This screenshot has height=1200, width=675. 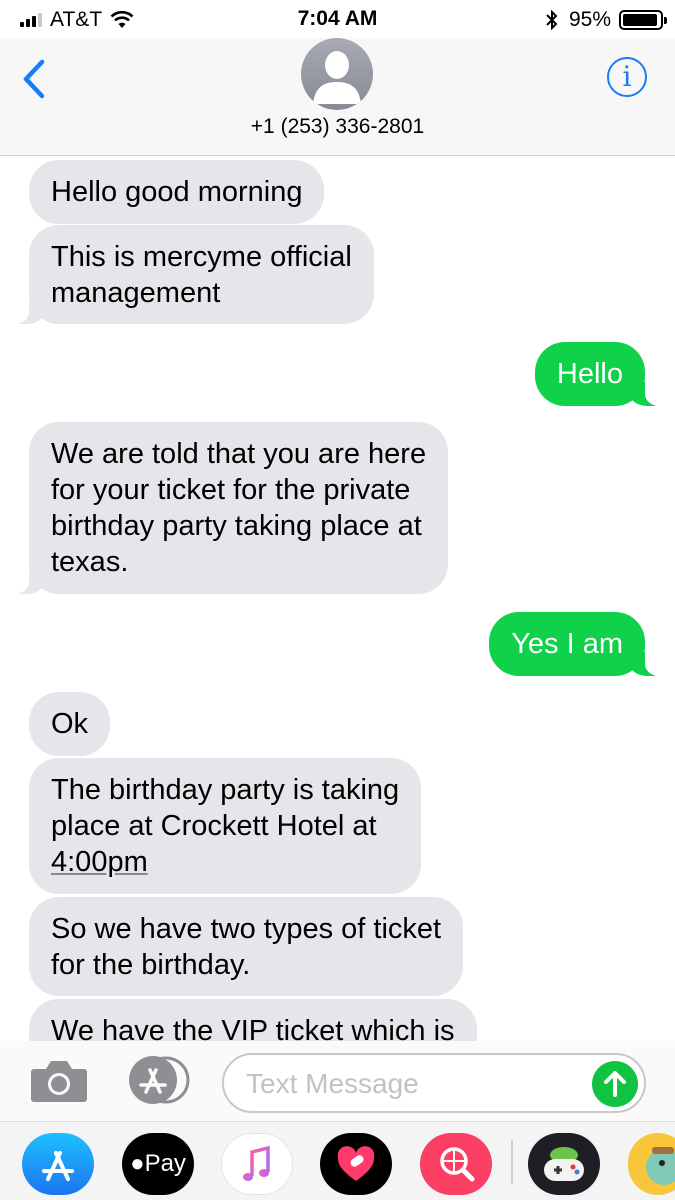 I want to click on incoming-message: This is mercyme official management, so click(x=188, y=274).